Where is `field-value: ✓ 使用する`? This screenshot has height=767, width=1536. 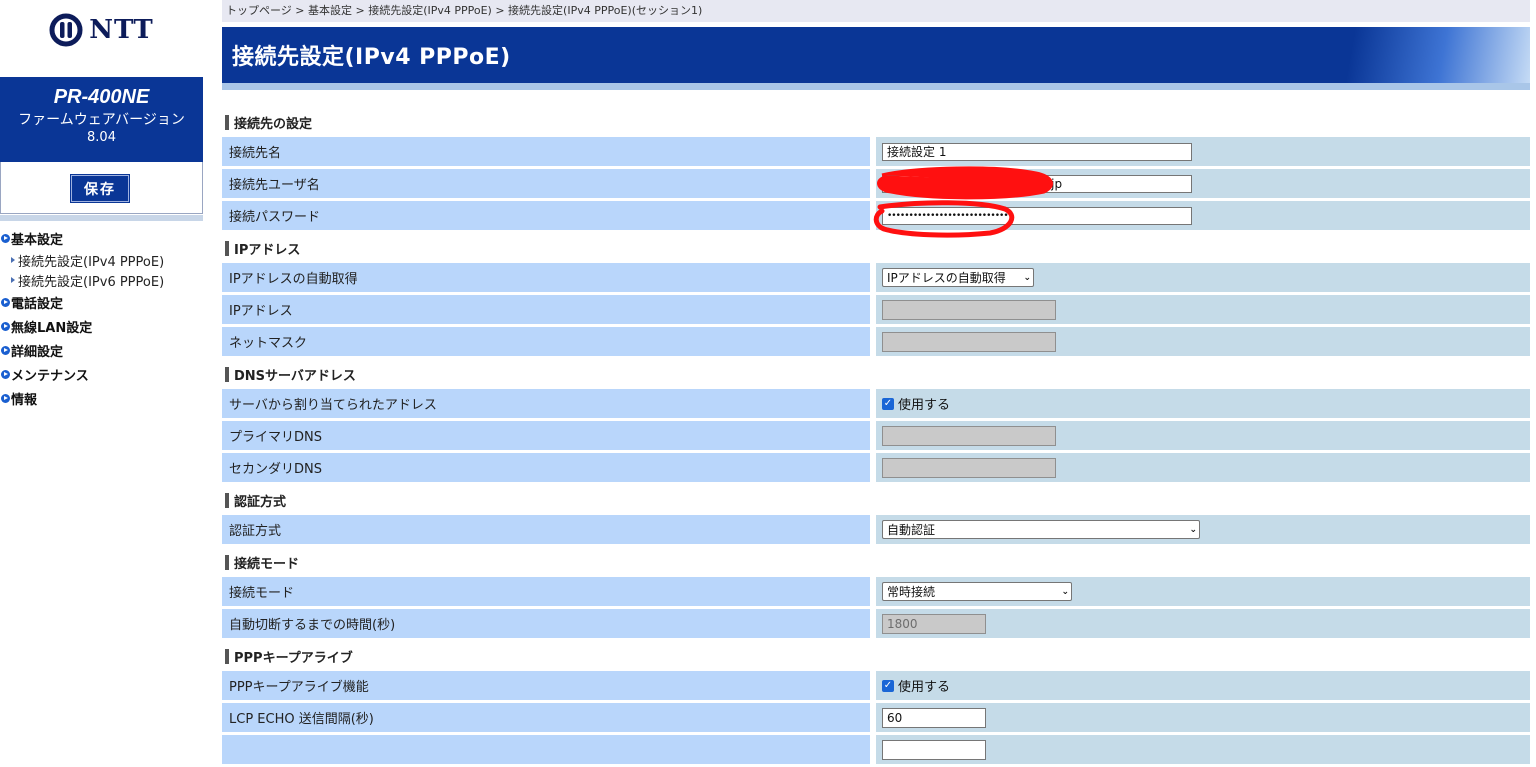
field-value: ✓ 使用する is located at coordinates (1203, 403).